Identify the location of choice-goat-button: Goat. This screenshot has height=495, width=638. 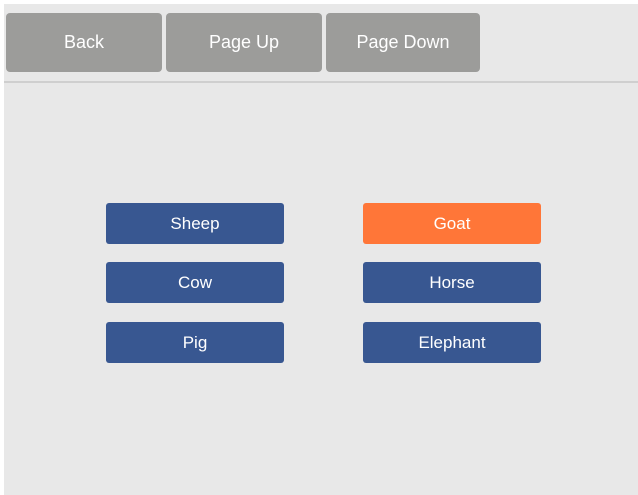
(452, 223).